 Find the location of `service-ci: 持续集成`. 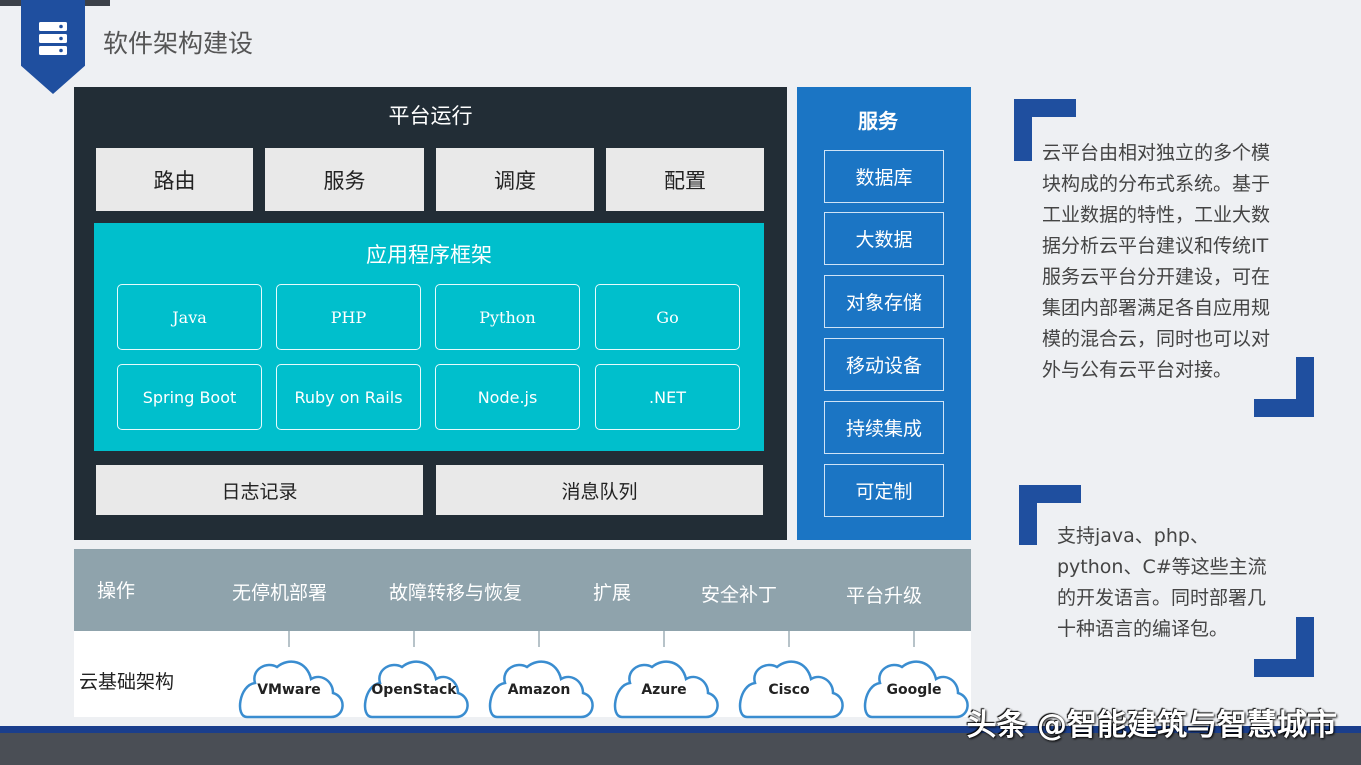

service-ci: 持续集成 is located at coordinates (884, 427).